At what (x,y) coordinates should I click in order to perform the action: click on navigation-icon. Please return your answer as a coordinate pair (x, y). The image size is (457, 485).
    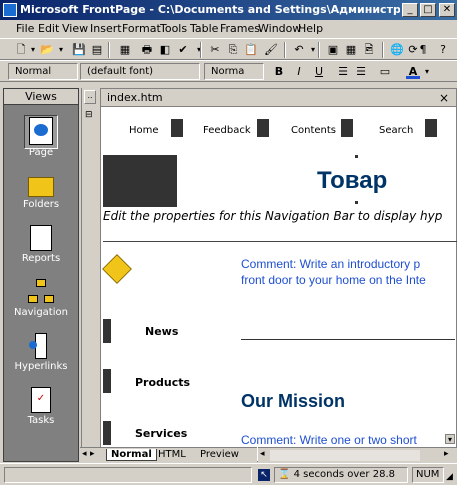
    Looking at the image, I should click on (41, 292).